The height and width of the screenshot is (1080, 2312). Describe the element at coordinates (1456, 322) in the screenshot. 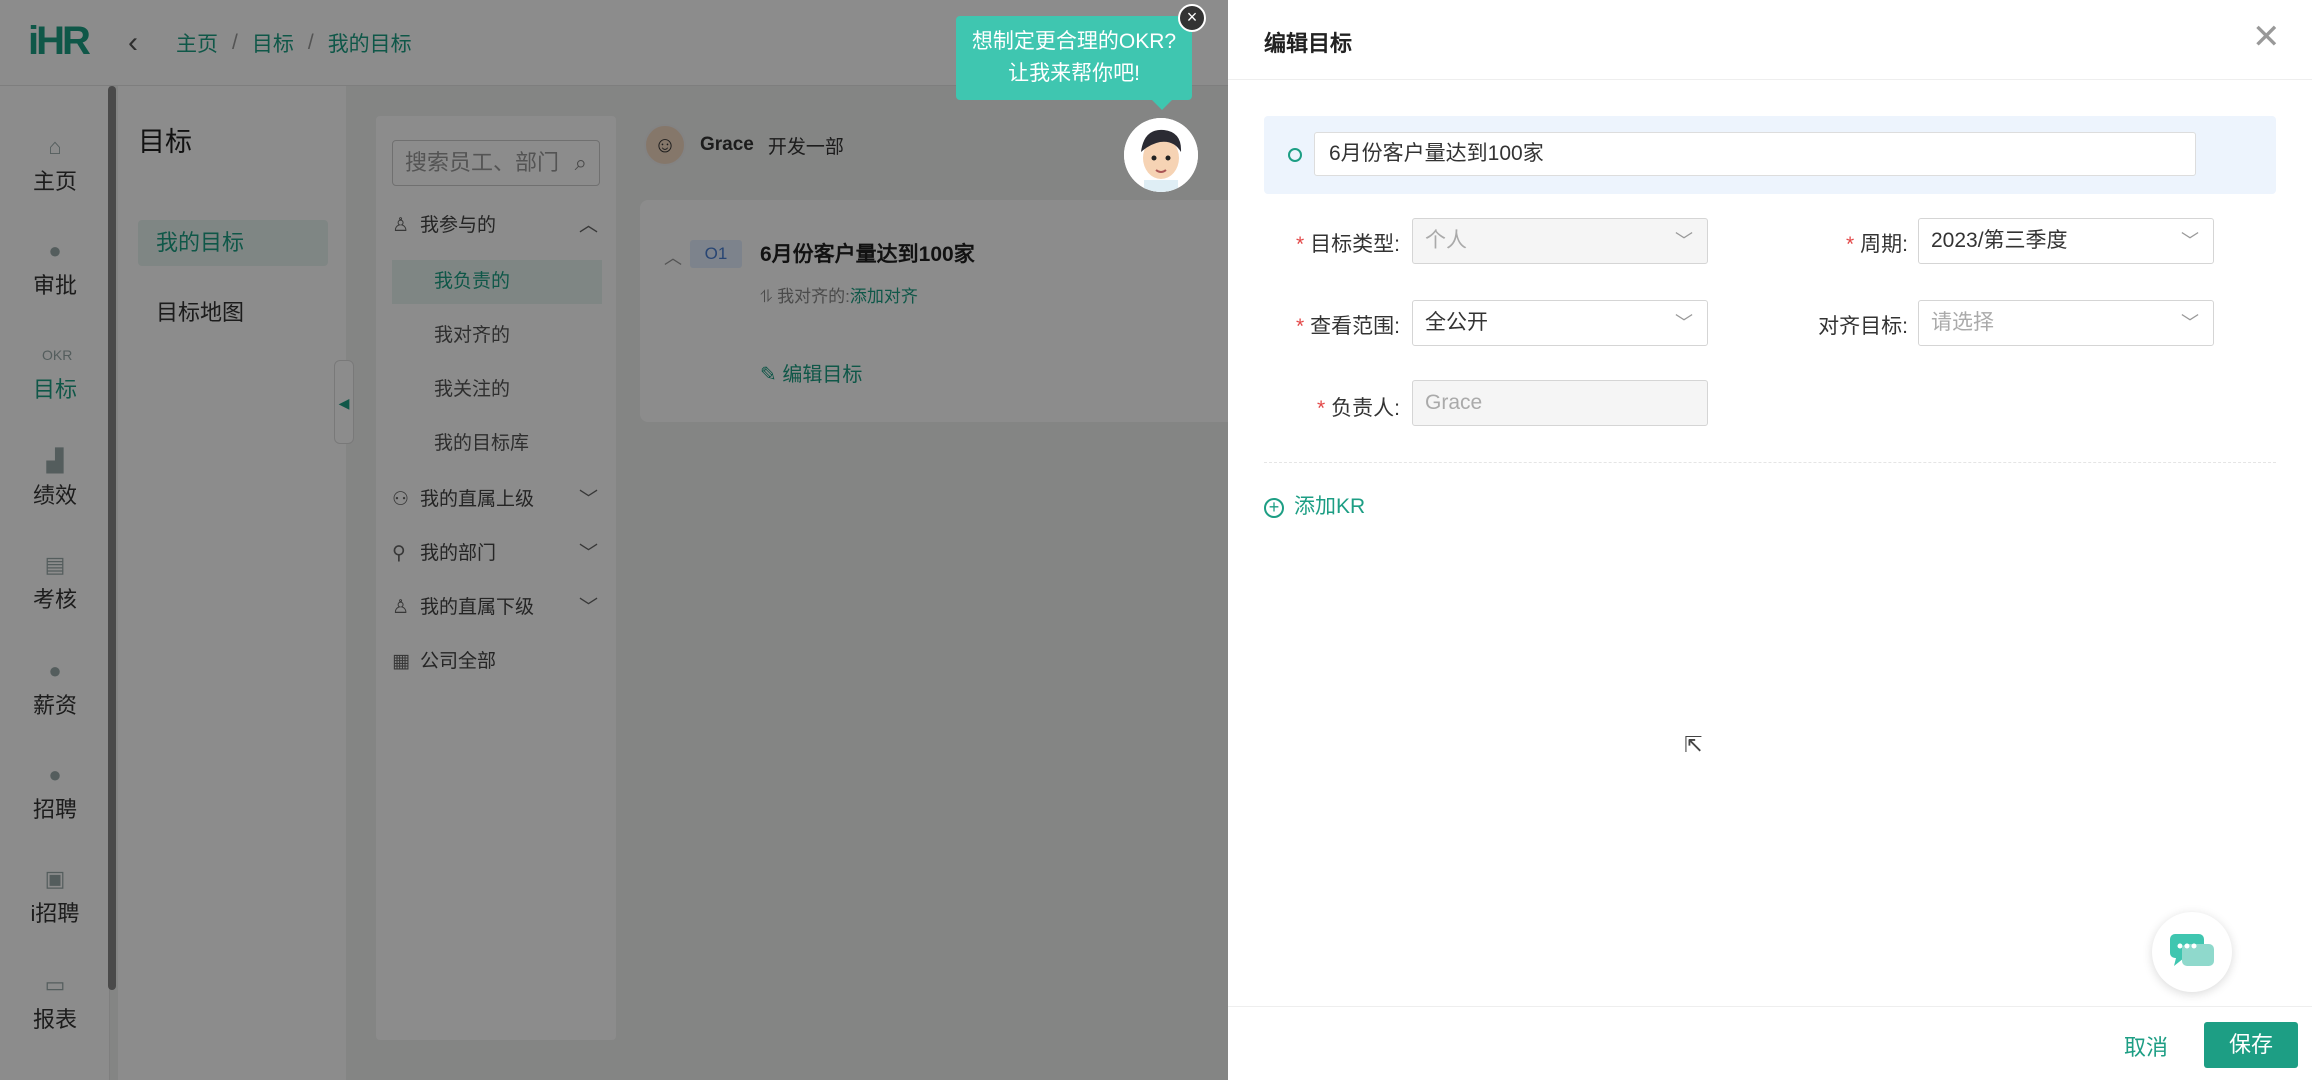

I see `select-value: 全公开` at that location.